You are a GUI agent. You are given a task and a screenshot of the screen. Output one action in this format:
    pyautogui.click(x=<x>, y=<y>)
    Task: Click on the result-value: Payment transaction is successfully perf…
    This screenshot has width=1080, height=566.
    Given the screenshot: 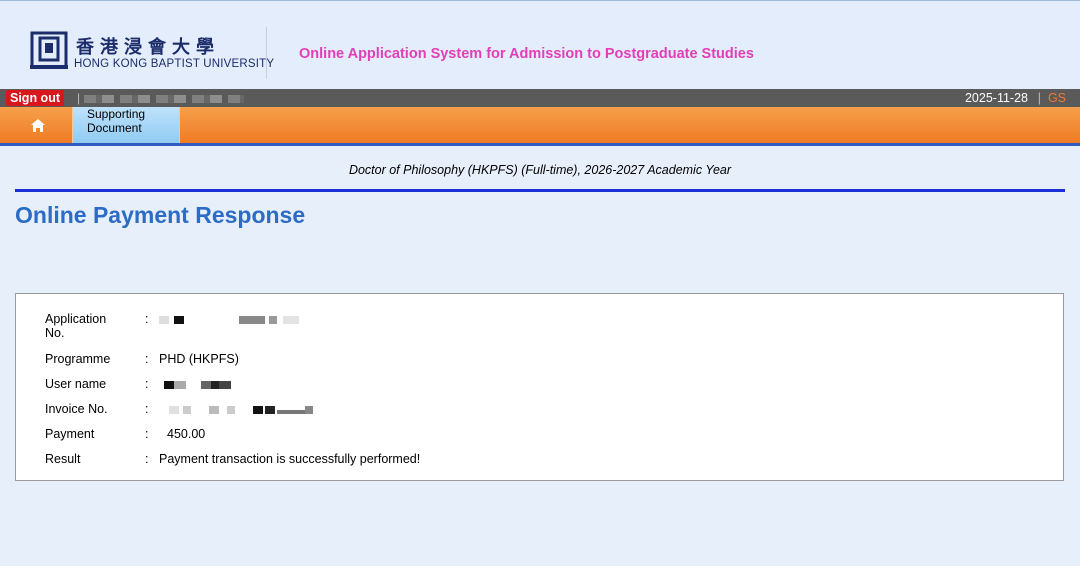 What is the action you would take?
    pyautogui.click(x=290, y=459)
    